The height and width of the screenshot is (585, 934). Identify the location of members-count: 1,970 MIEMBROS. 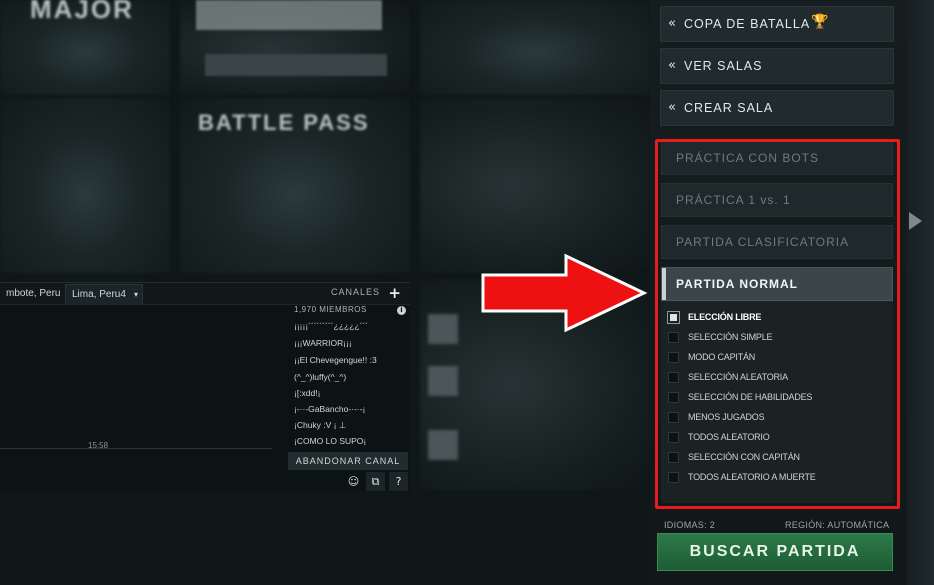
(330, 309).